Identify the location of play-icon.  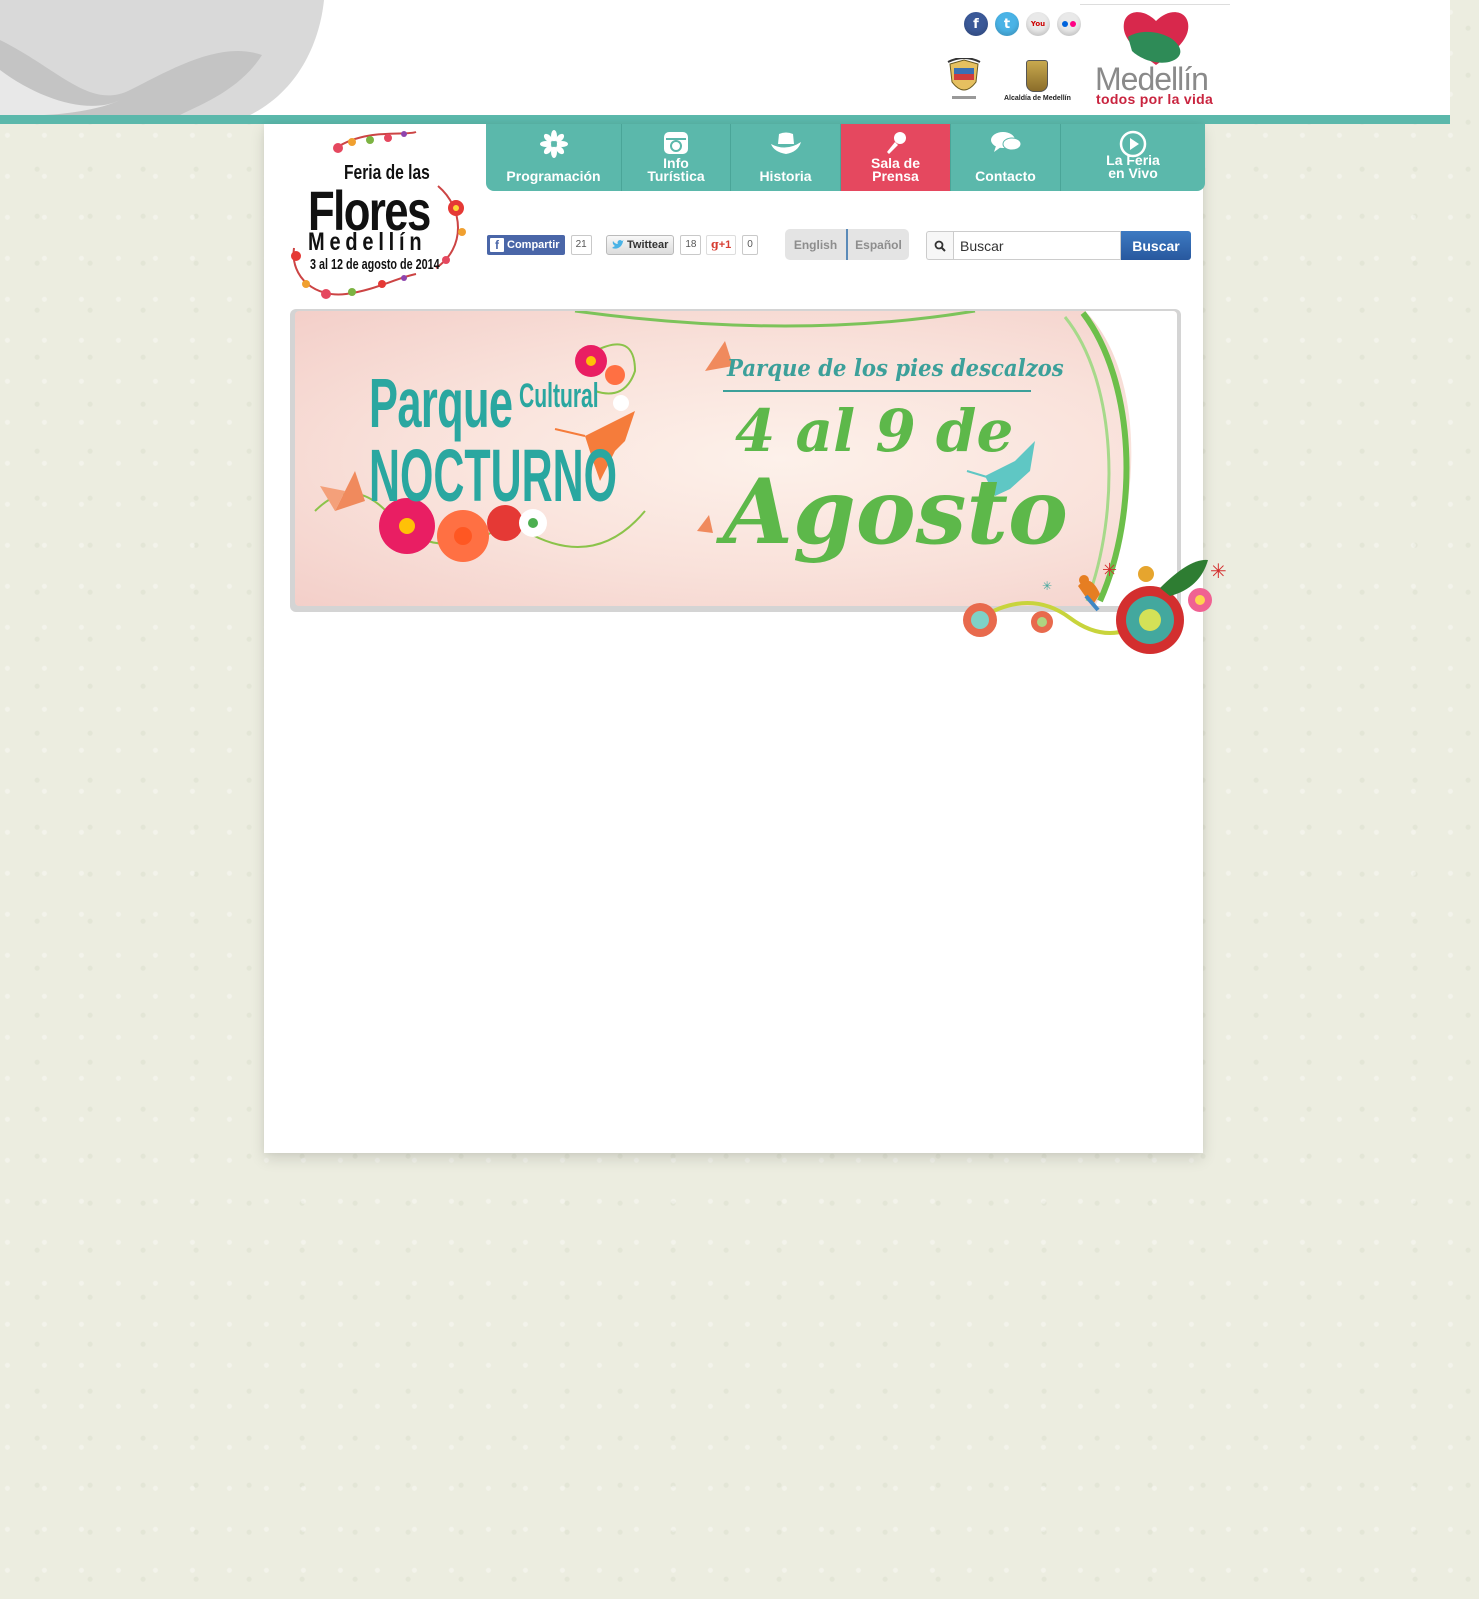
(1133, 144).